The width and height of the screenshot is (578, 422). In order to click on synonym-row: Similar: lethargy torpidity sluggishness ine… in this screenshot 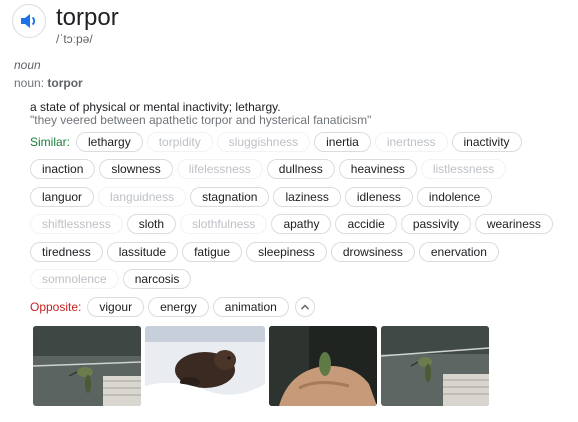, I will do `click(300, 142)`.